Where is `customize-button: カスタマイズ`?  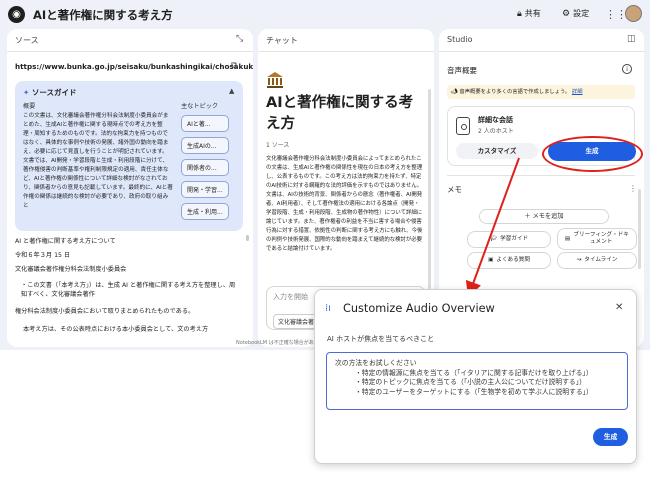 customize-button: カスタマイズ is located at coordinates (497, 151).